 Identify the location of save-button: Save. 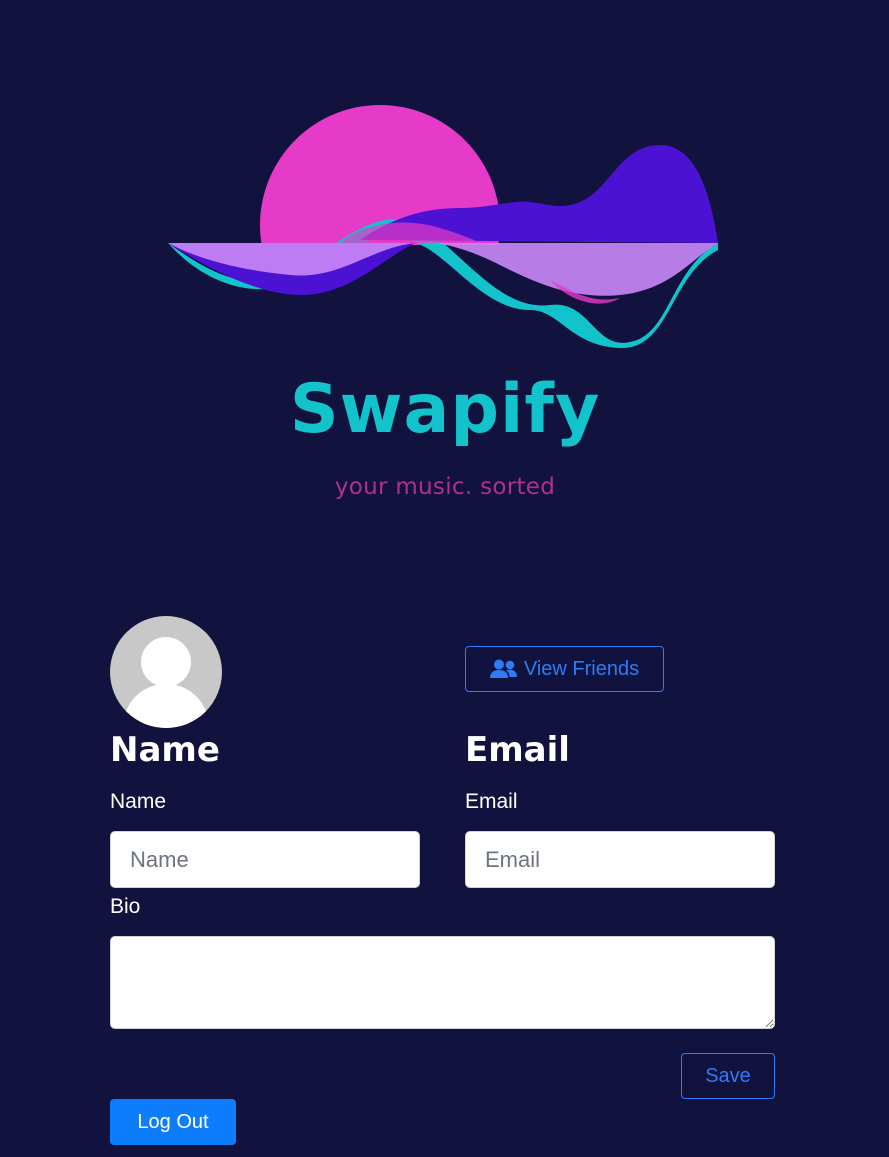
(728, 1076).